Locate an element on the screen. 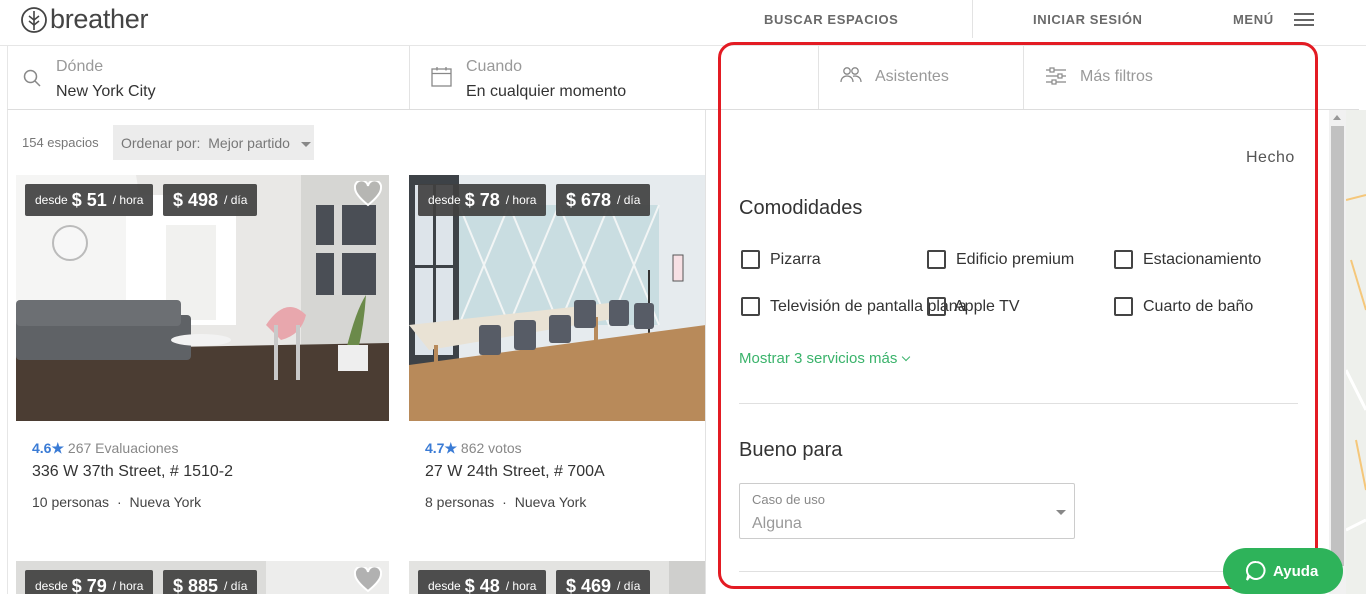  when-label: Cuando is located at coordinates (494, 66).